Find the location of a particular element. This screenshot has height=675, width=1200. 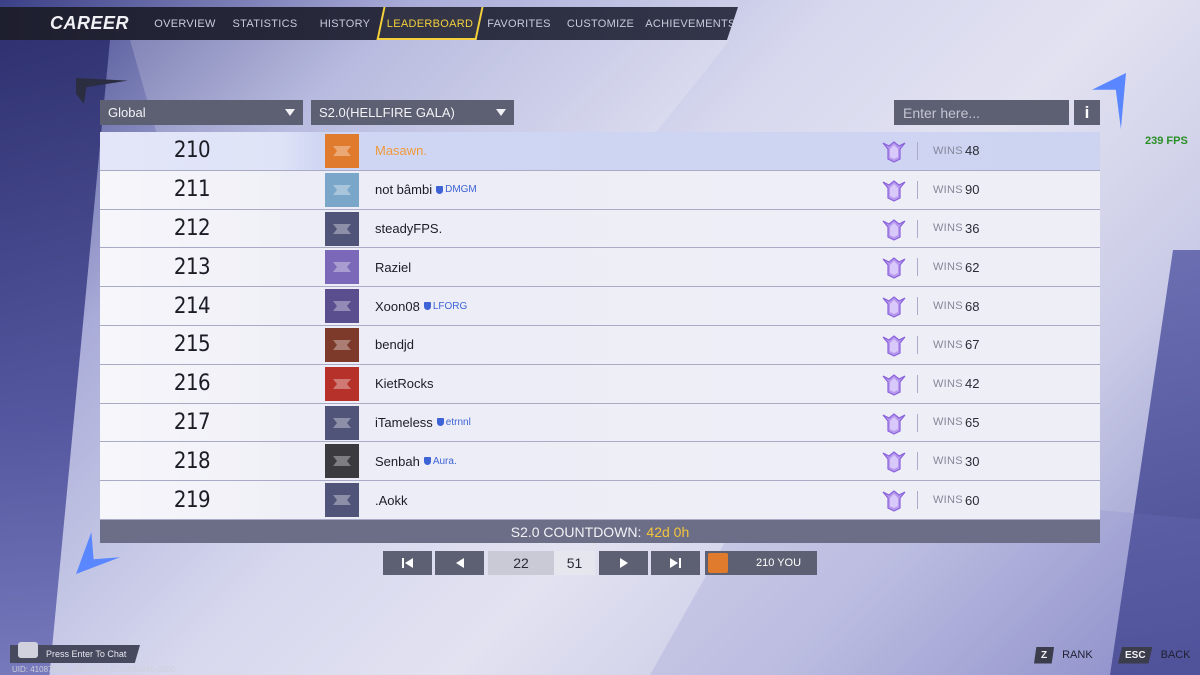

fps-counter: 239 FPS is located at coordinates (1166, 141).